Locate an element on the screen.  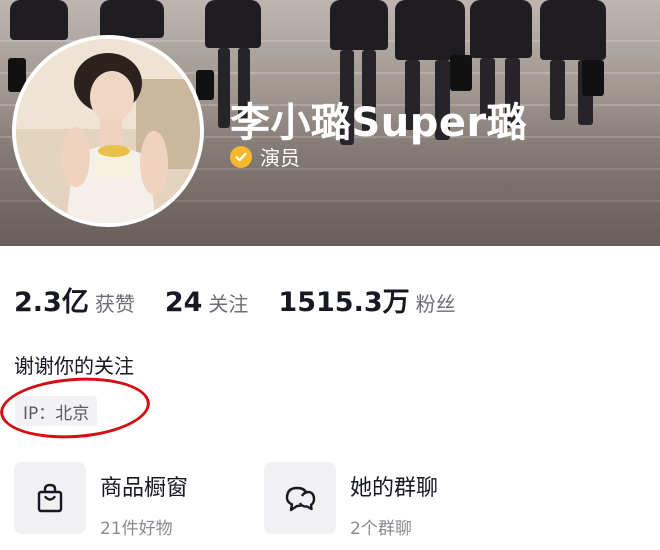
shopping-bag-icon is located at coordinates (50, 498).